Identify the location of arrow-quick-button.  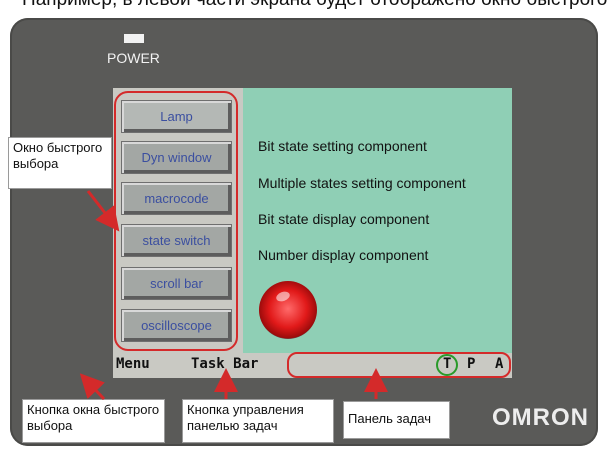
(92, 387).